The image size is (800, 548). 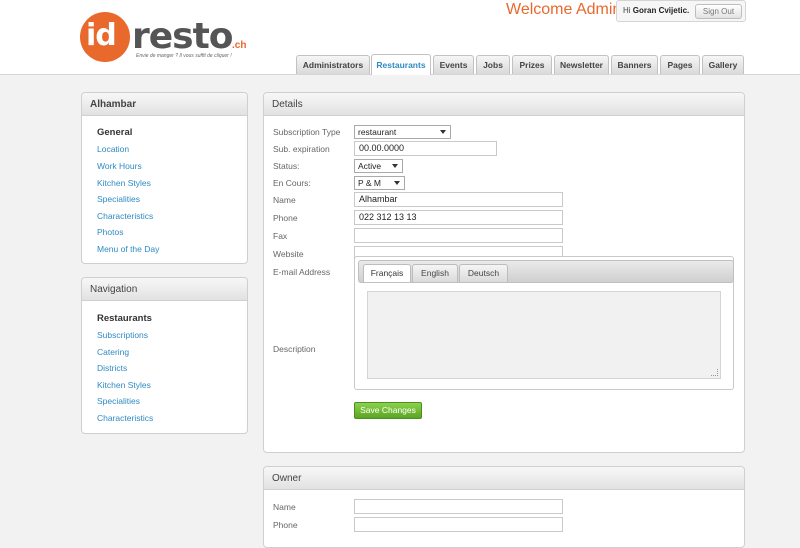 I want to click on logo-word: resto, so click(x=183, y=36).